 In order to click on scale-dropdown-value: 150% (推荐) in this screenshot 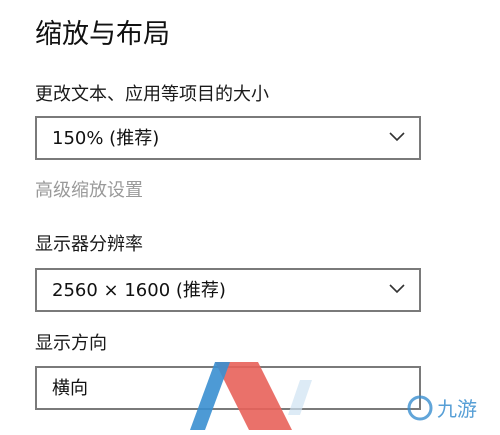, I will do `click(106, 138)`.